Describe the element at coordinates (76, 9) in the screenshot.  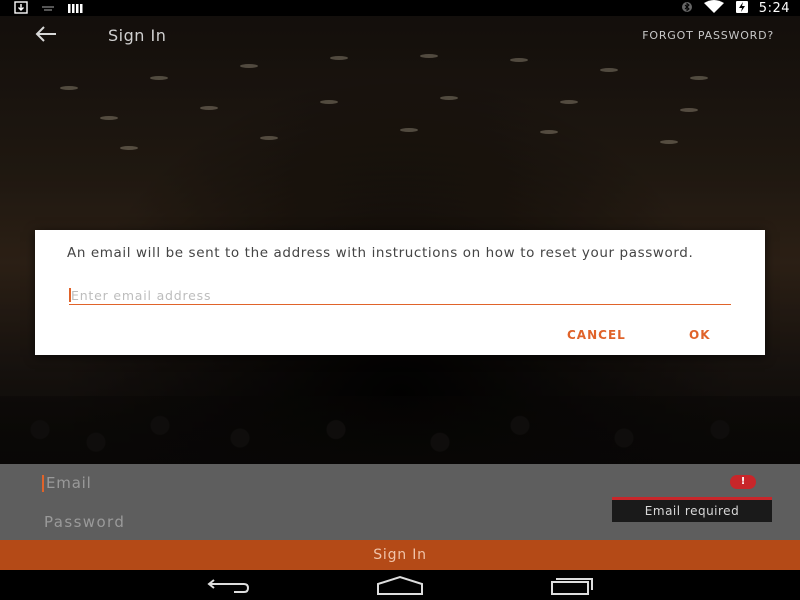
I see `signal-bars-icon` at that location.